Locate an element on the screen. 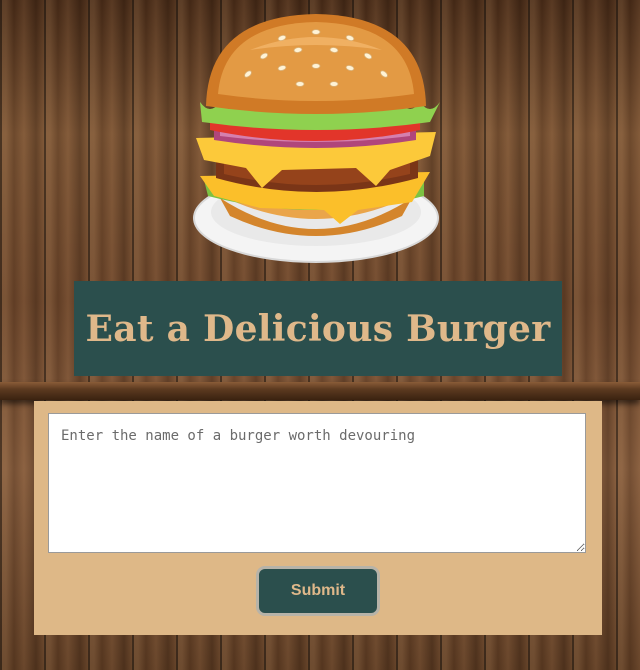 Image resolution: width=640 pixels, height=670 pixels. page-title: Eat a Delicious Burger is located at coordinates (318, 328).